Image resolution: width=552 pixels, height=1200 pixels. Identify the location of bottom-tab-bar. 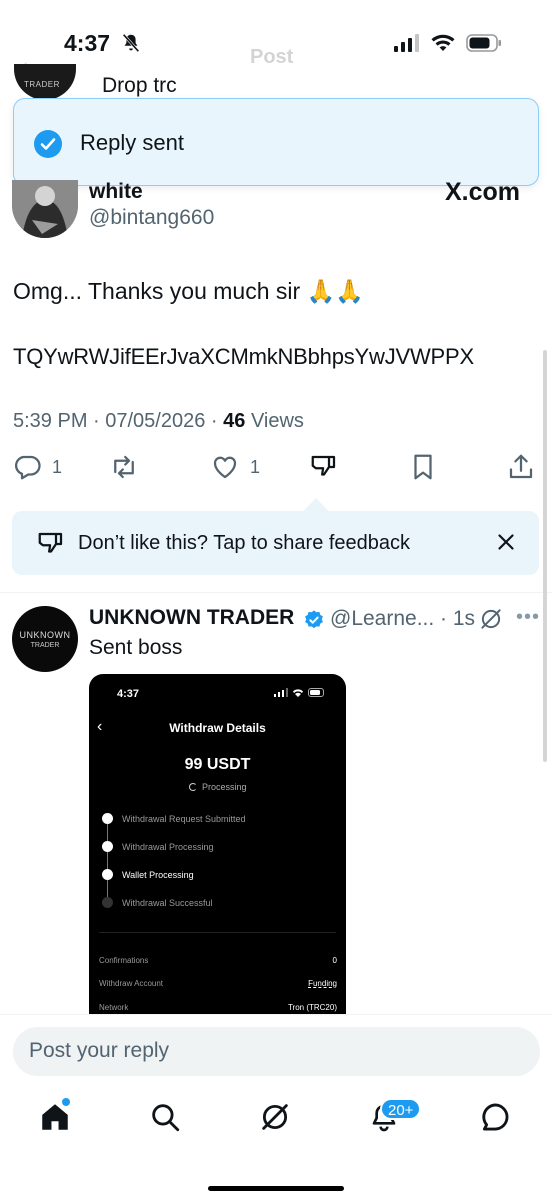
(276, 1120).